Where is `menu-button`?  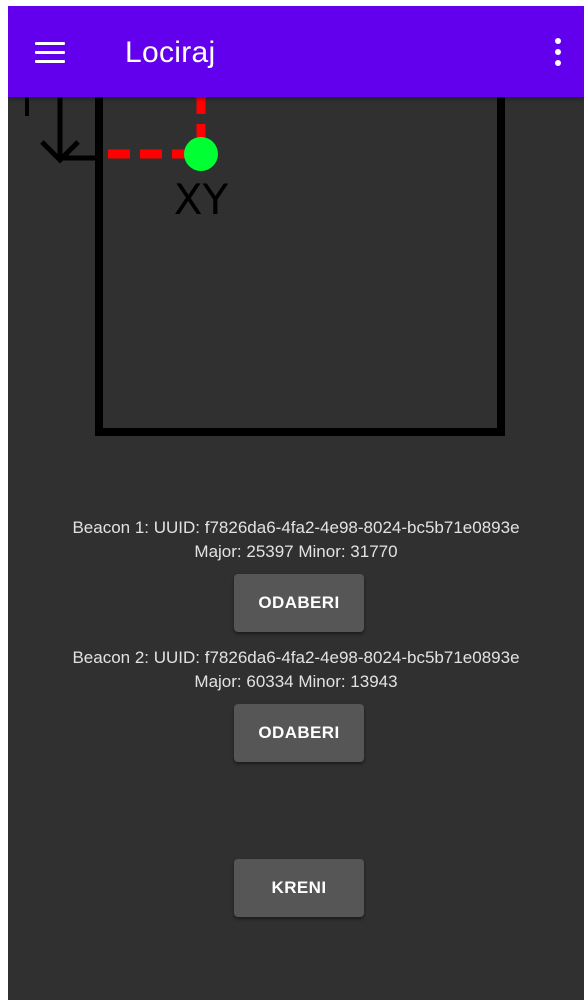
menu-button is located at coordinates (50, 52).